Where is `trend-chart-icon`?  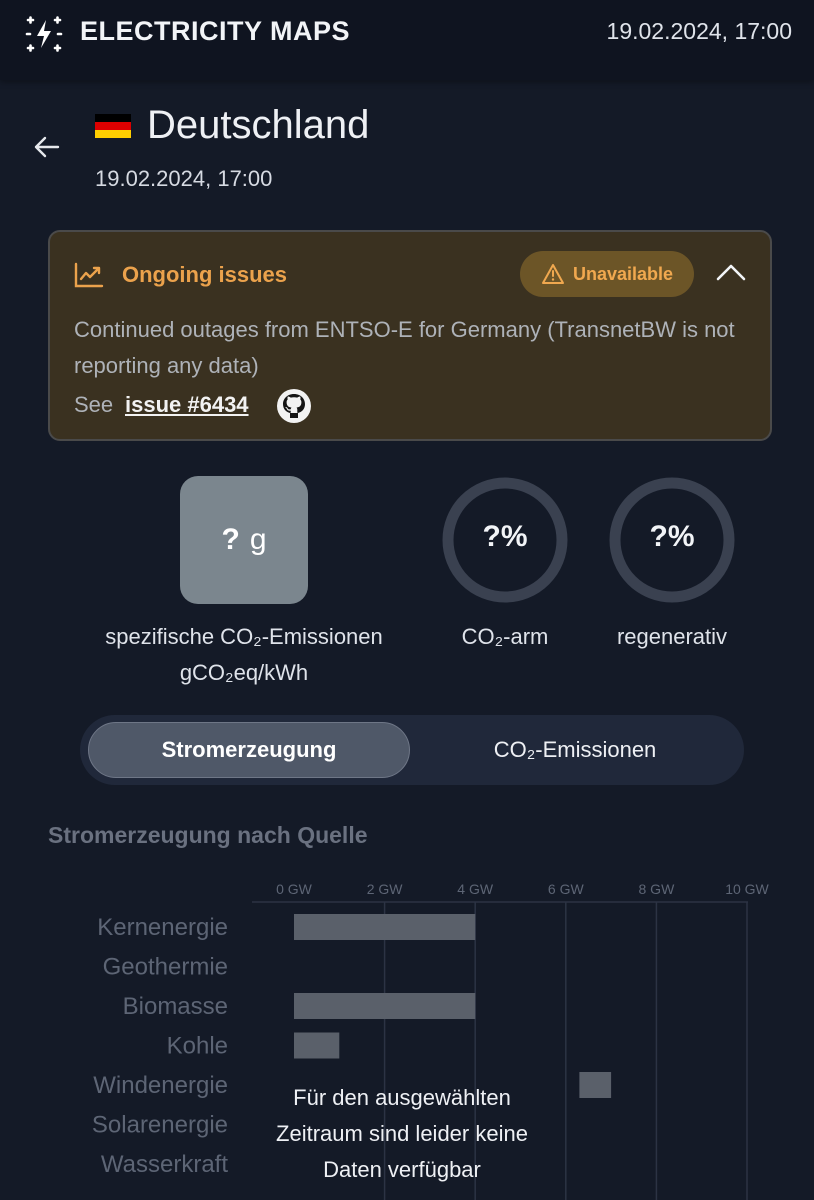
trend-chart-icon is located at coordinates (89, 275).